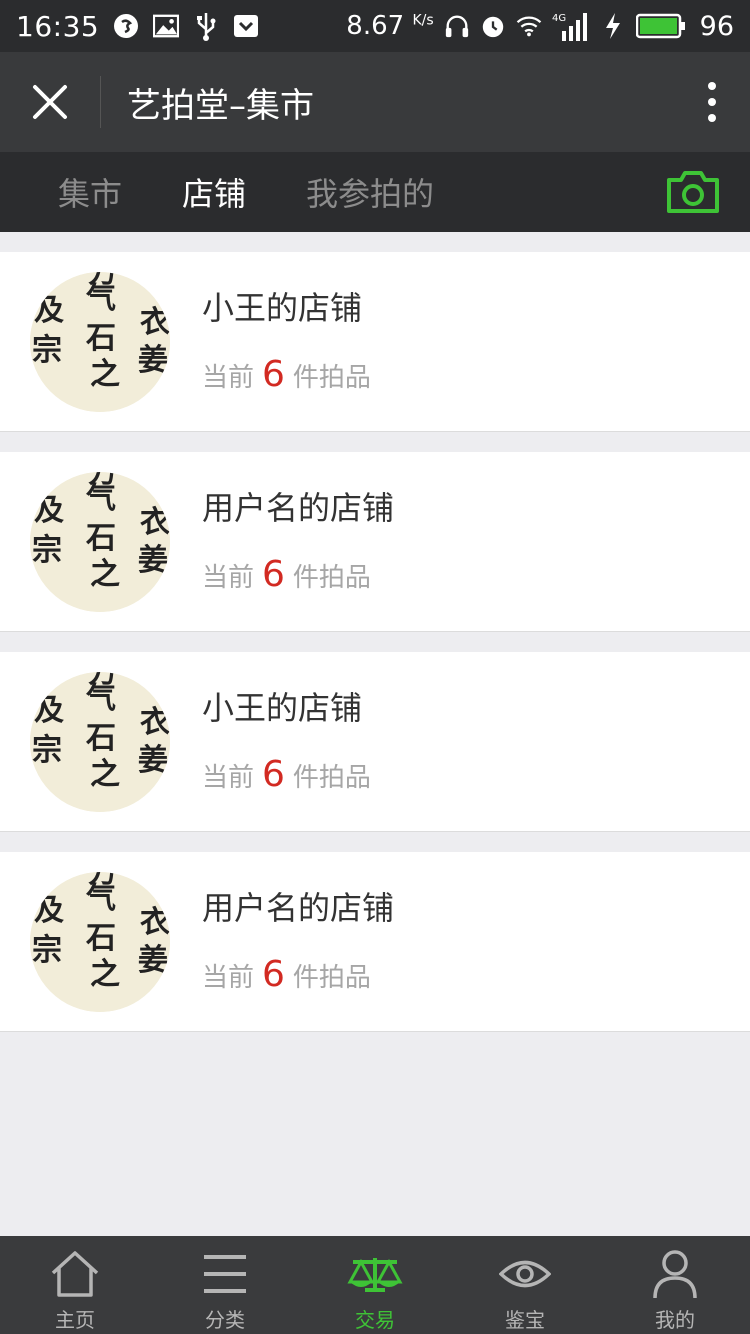 This screenshot has height=1334, width=750. I want to click on nav-home: 主页, so click(75, 1285).